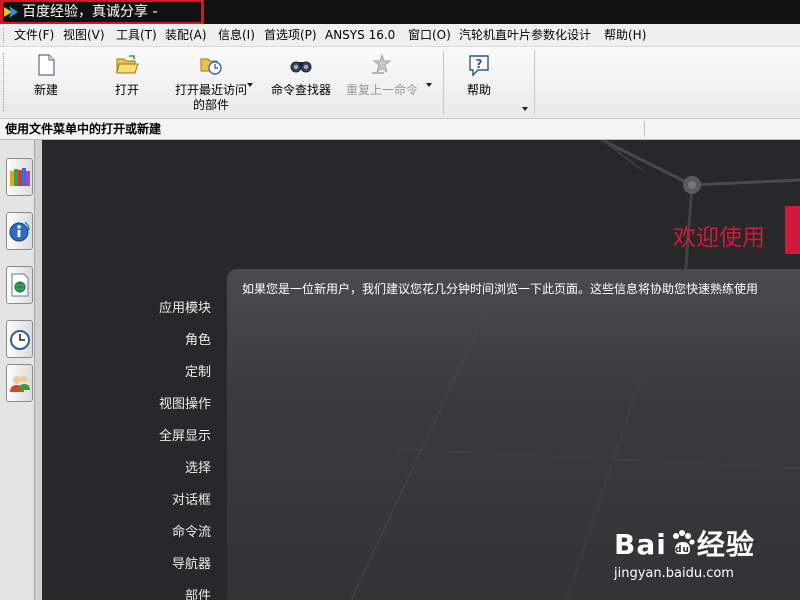 The height and width of the screenshot is (600, 800). I want to click on svg-text: du, so click(682, 550).